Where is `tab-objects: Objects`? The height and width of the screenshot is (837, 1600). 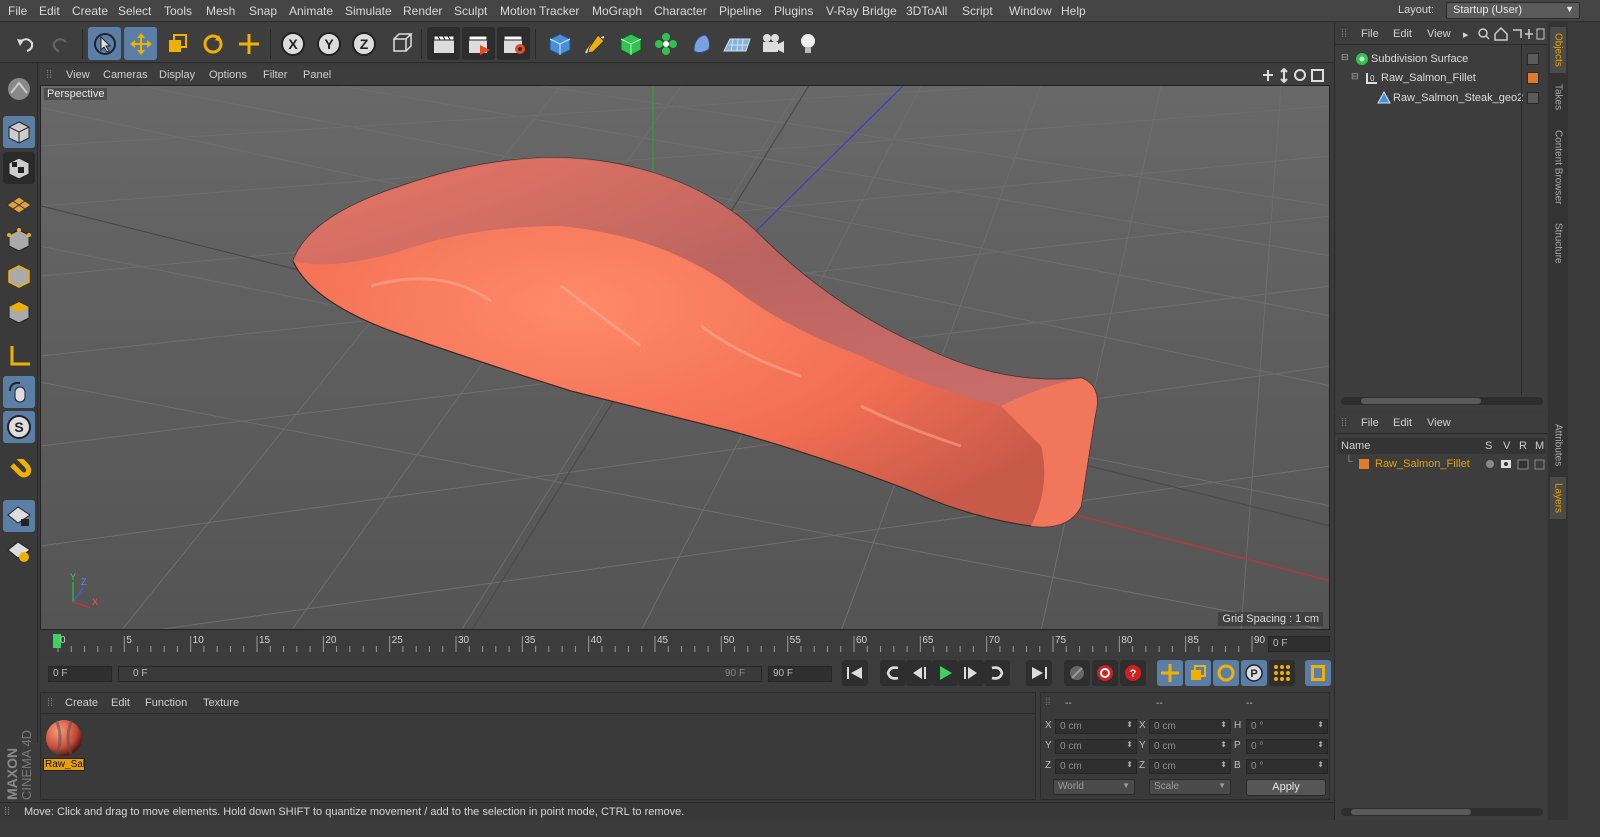 tab-objects: Objects is located at coordinates (1558, 50).